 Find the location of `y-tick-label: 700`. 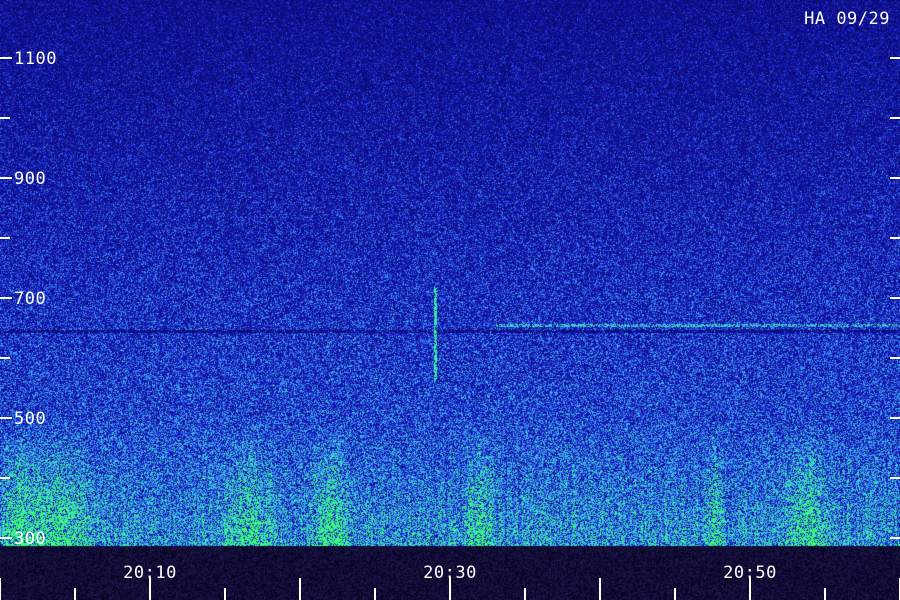

y-tick-label: 700 is located at coordinates (30, 299).